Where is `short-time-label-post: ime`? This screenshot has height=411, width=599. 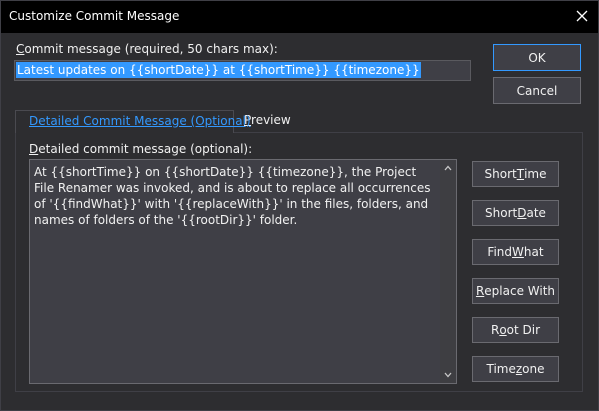 short-time-label-post: ime is located at coordinates (535, 174).